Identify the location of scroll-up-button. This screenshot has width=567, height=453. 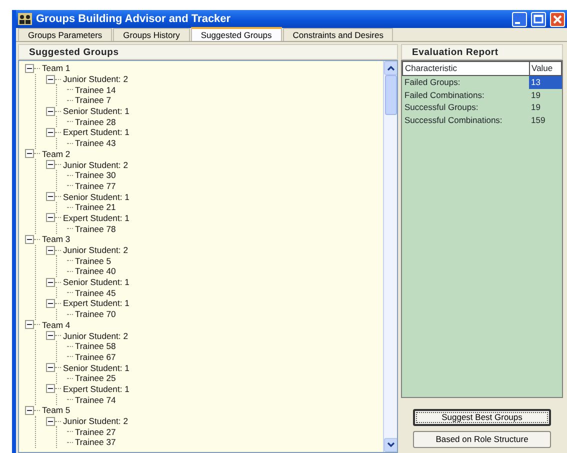
(390, 68).